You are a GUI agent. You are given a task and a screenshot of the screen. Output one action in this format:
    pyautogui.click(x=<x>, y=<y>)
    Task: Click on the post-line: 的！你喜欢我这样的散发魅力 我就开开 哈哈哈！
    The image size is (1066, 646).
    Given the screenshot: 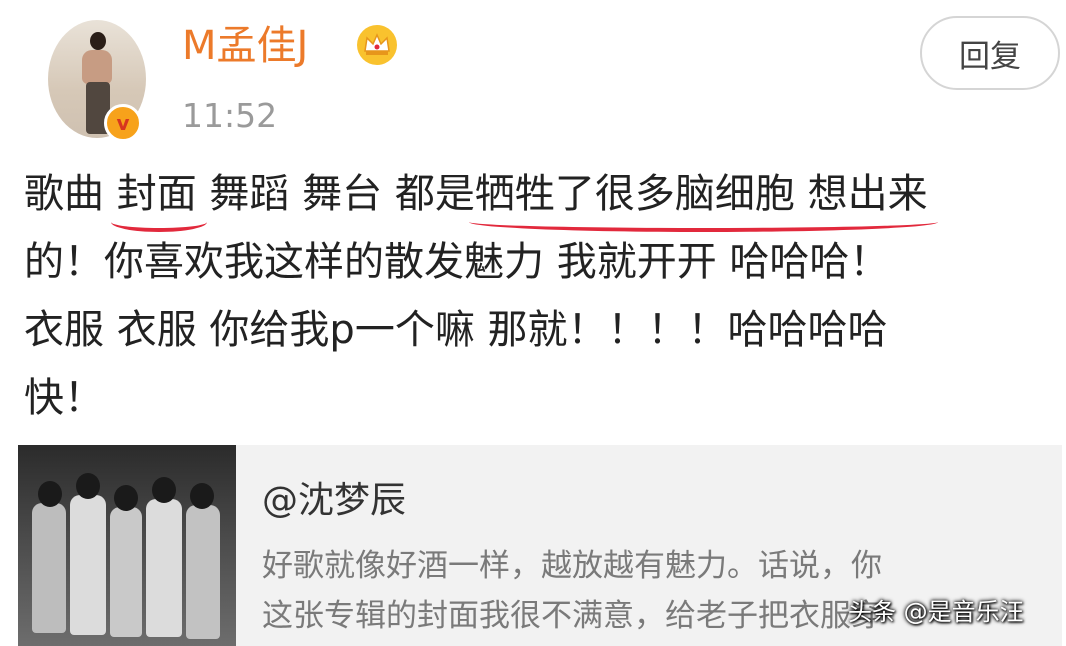 What is the action you would take?
    pyautogui.click(x=457, y=262)
    